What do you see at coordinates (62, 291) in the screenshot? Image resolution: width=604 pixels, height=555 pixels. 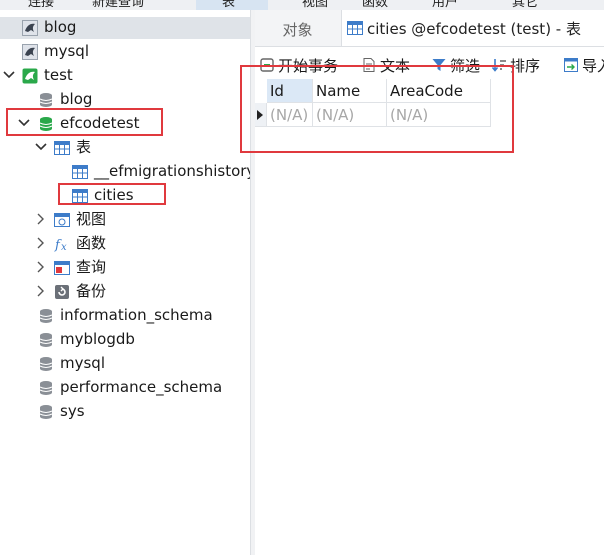 I see `backup-icon` at bounding box center [62, 291].